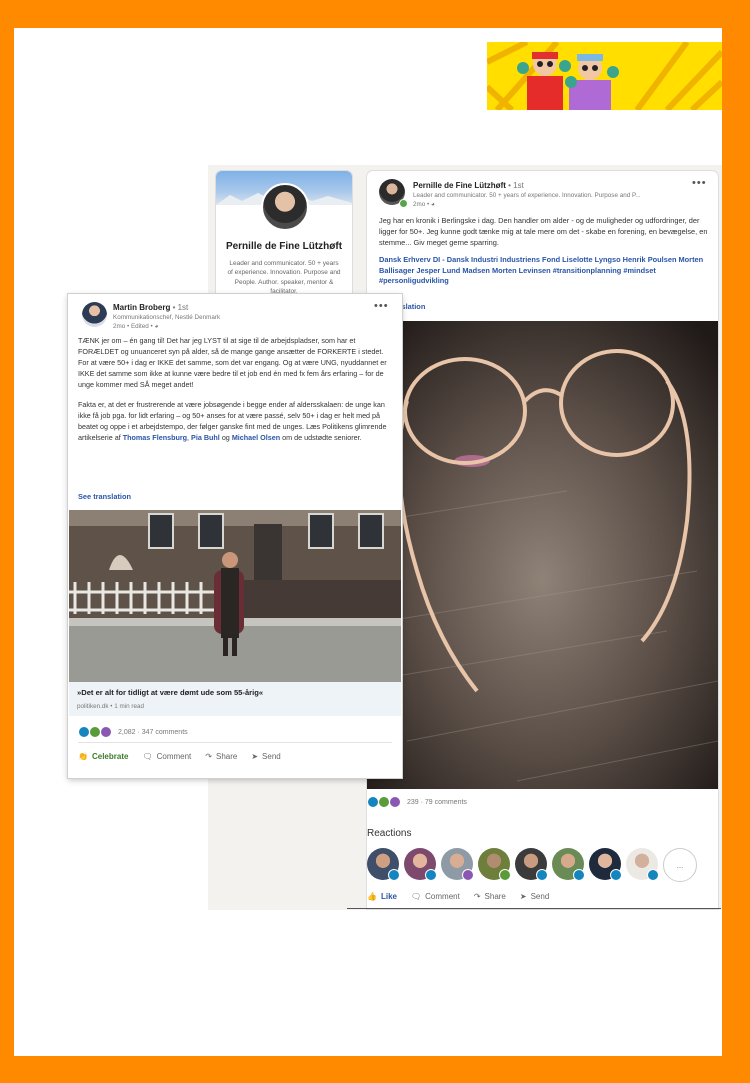  What do you see at coordinates (141, 307) in the screenshot?
I see `post-author-name: Martin Broberg` at bounding box center [141, 307].